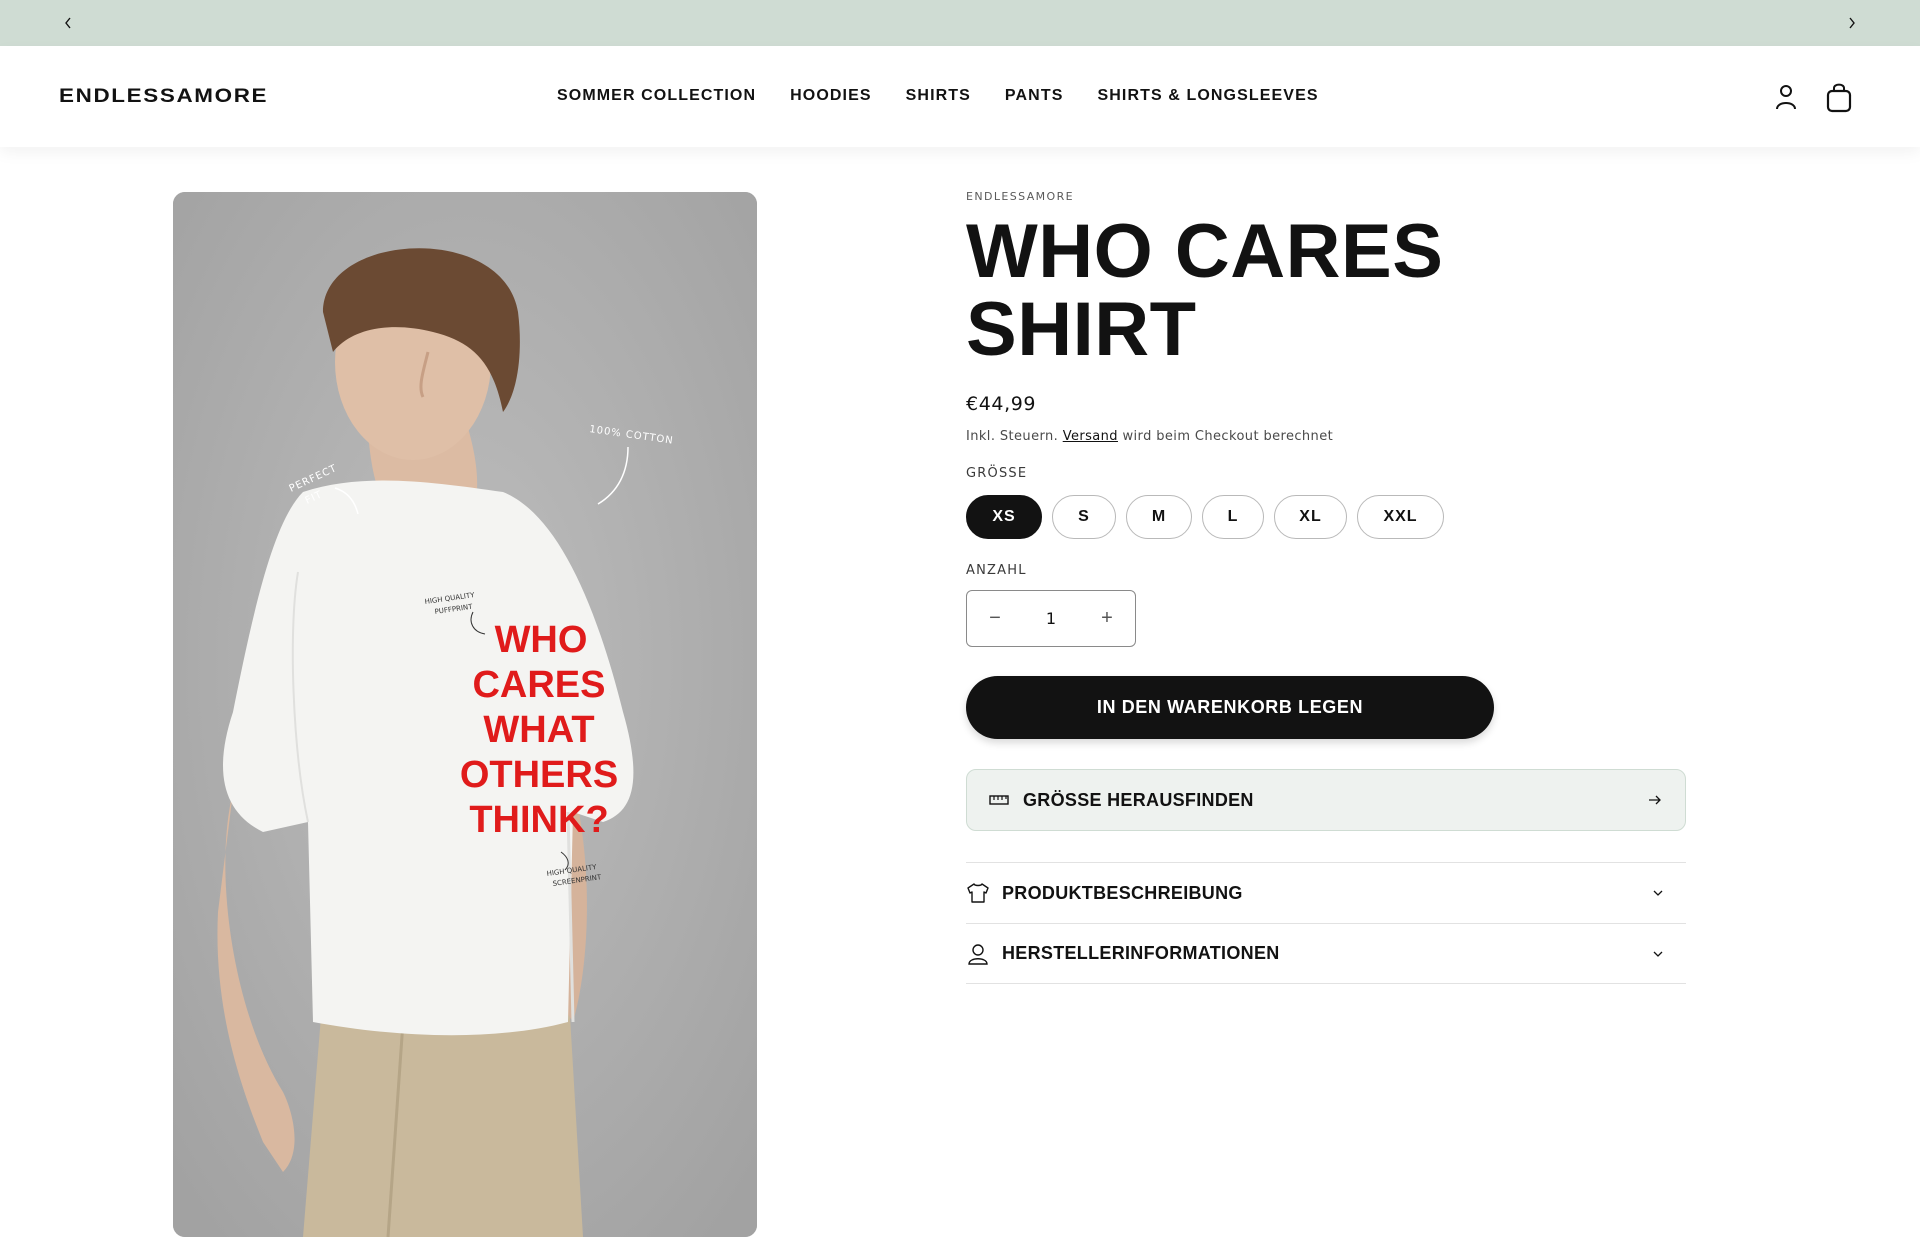 This screenshot has height=1254, width=1920. I want to click on quantity-decrease-button: −, so click(995, 618).